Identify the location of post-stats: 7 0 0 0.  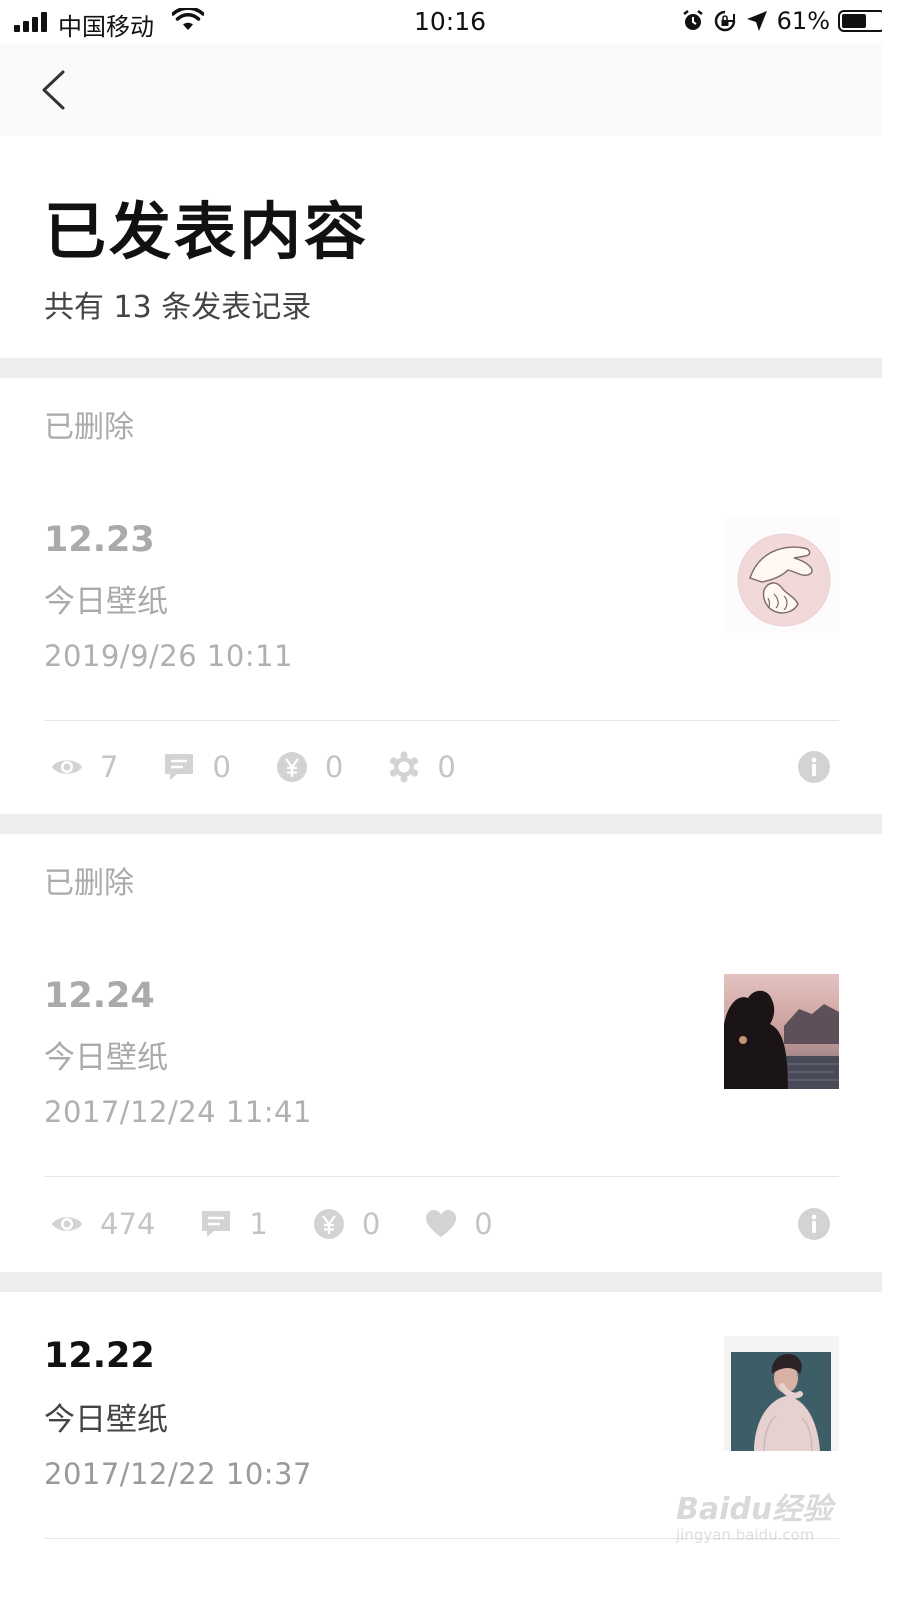
(275, 767).